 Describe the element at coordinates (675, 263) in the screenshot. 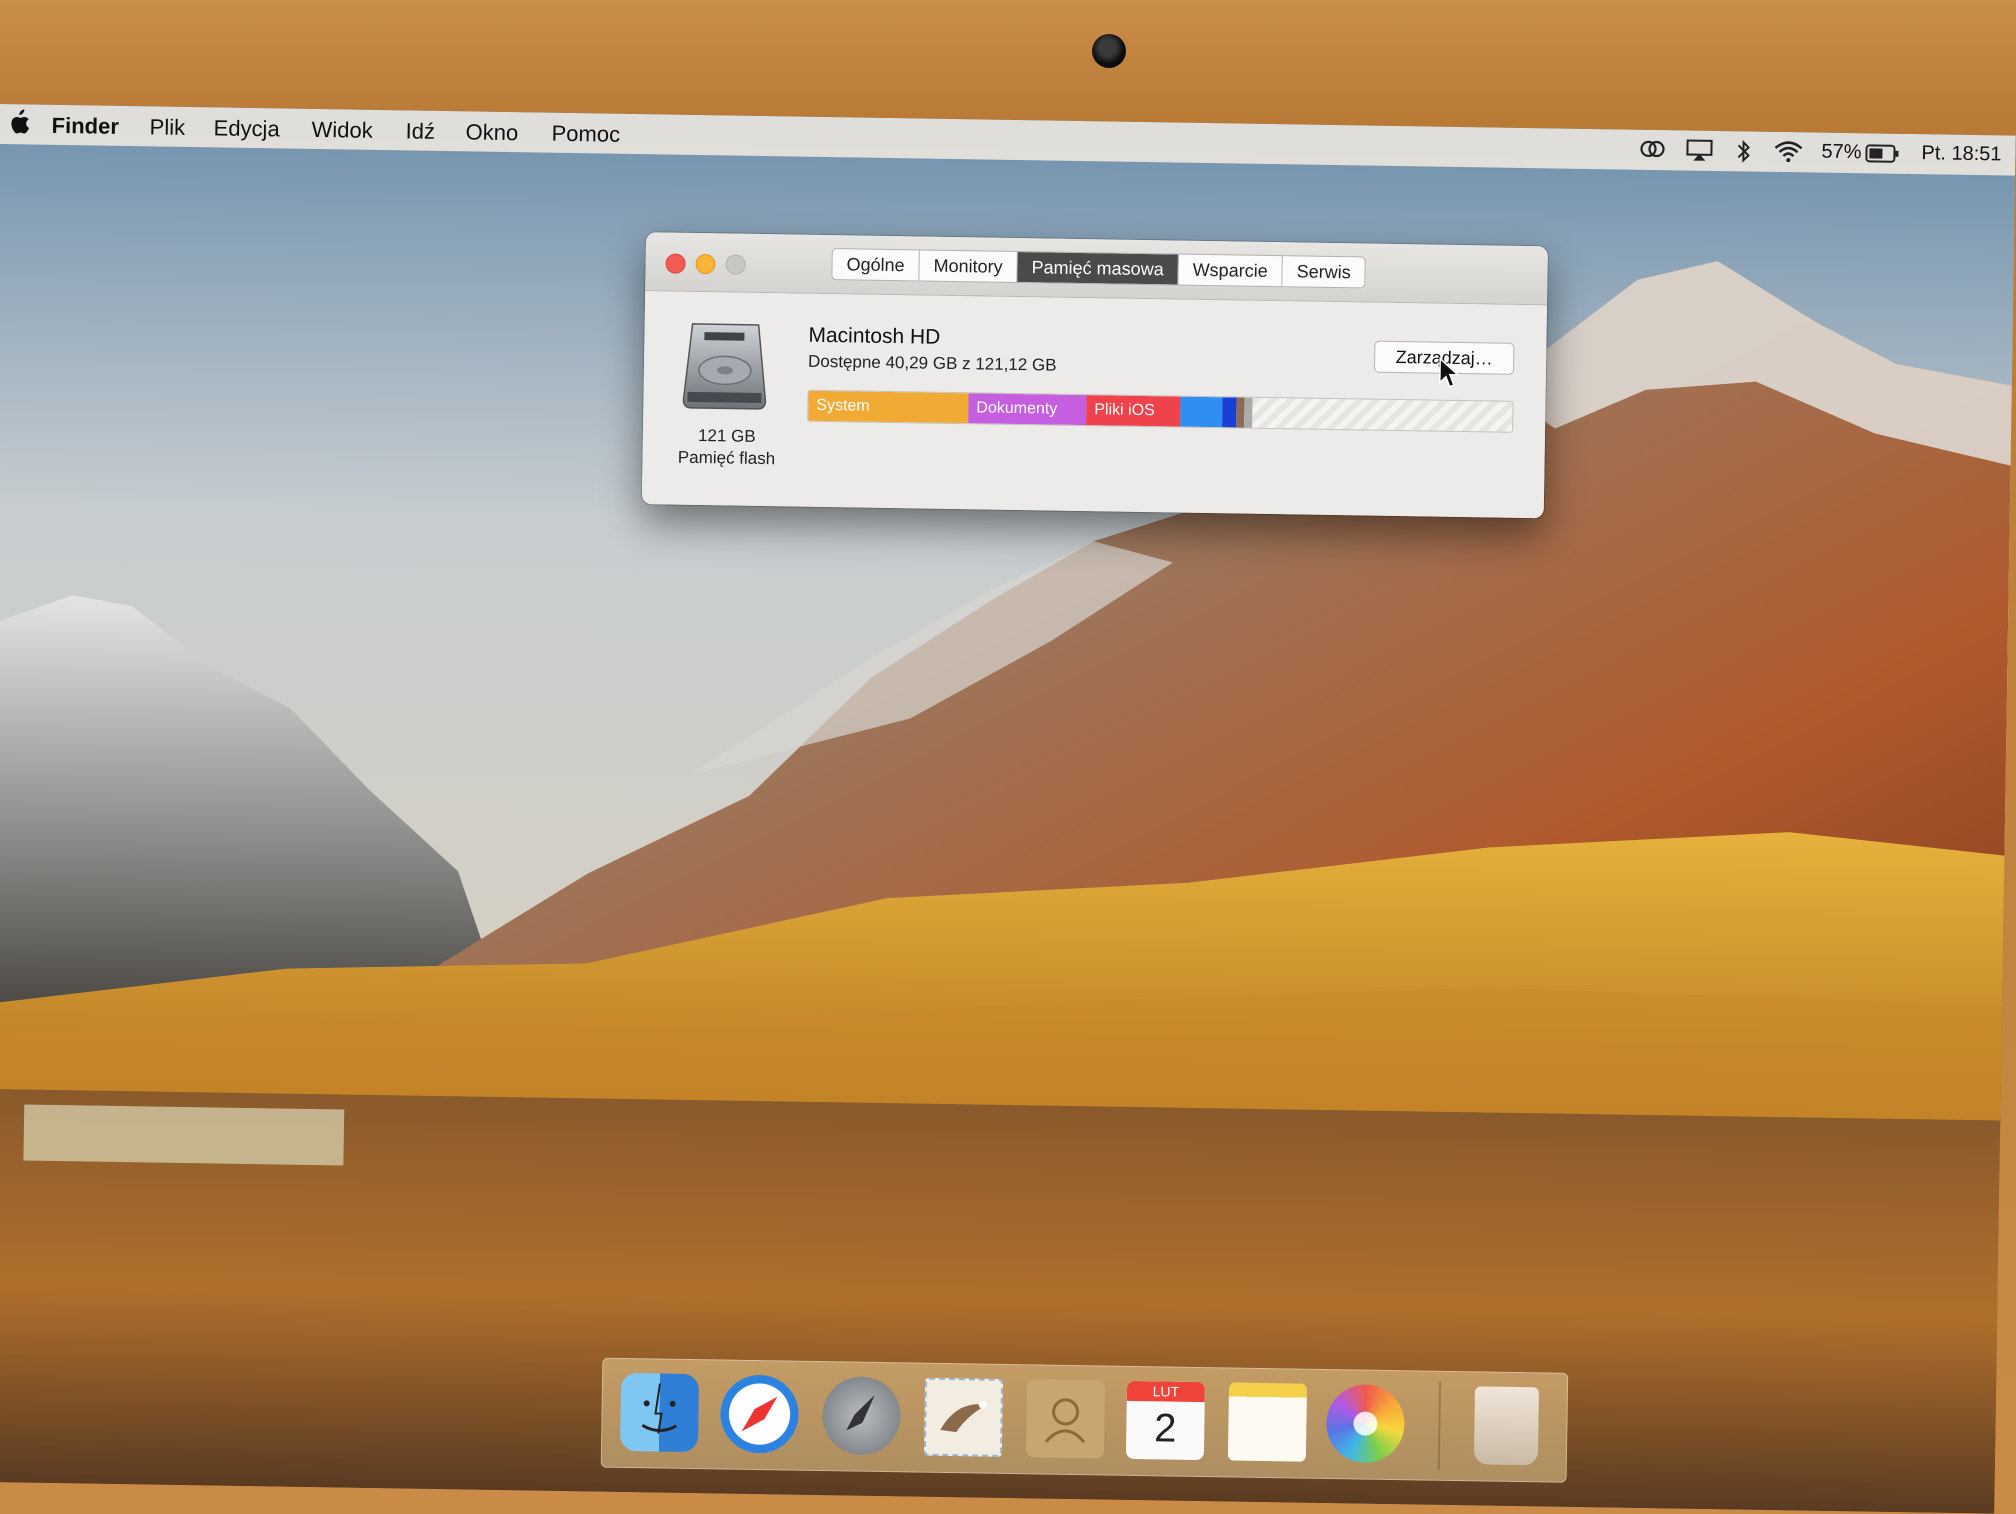

I see `close-button` at that location.